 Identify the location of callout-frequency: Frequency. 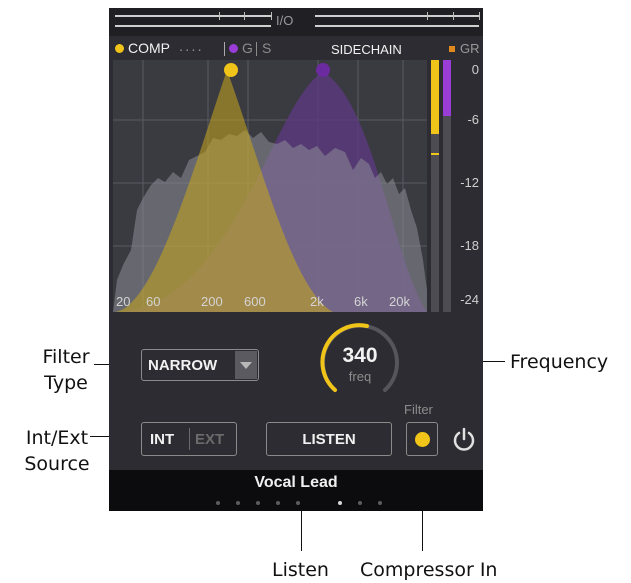
(559, 362).